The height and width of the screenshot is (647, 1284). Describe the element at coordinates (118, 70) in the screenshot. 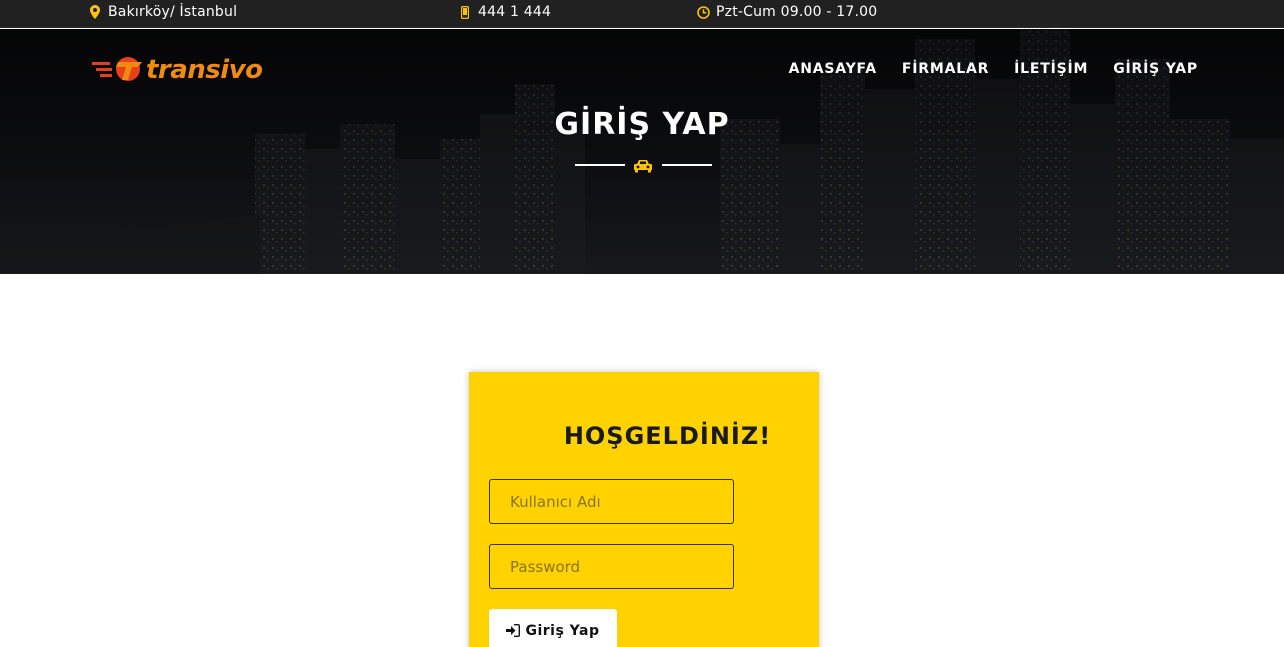

I see `logo-mark-icon` at that location.